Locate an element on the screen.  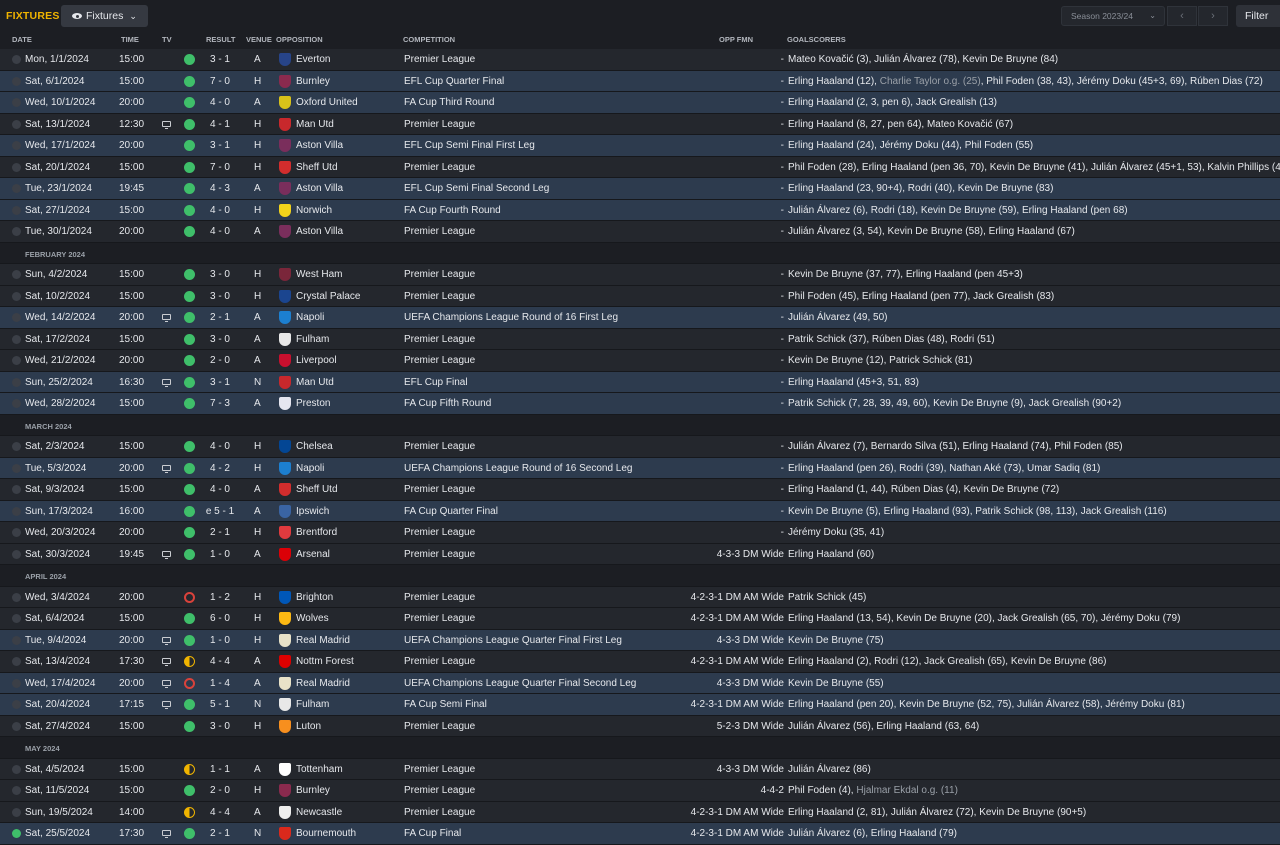
fixture-opposition: West Ham is located at coordinates (319, 274).